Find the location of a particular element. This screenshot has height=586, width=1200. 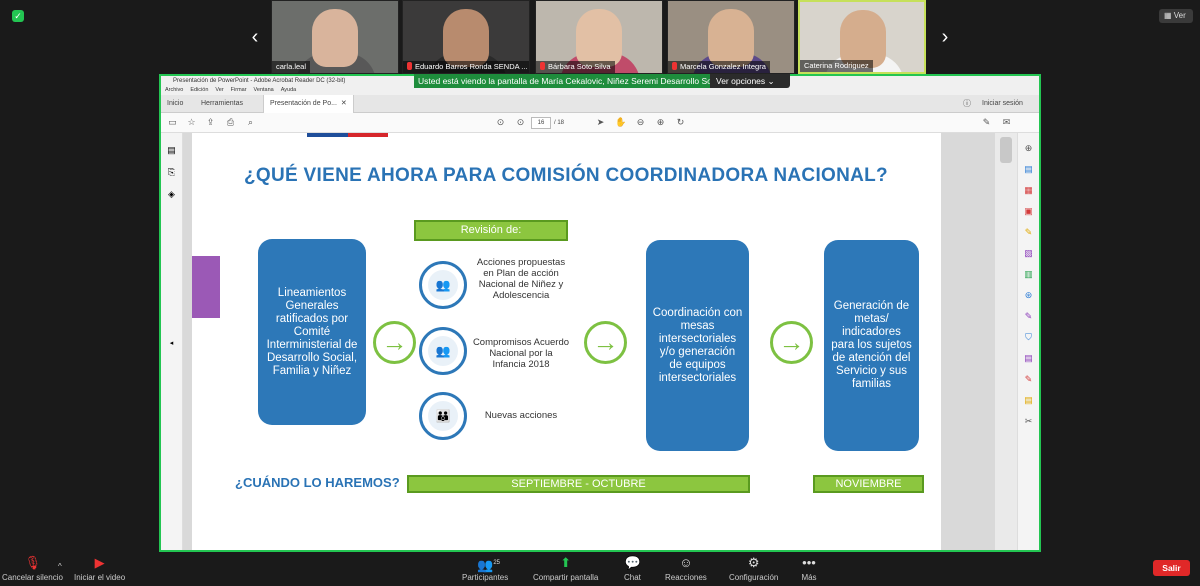

menu-item: Archivo is located at coordinates (174, 90).